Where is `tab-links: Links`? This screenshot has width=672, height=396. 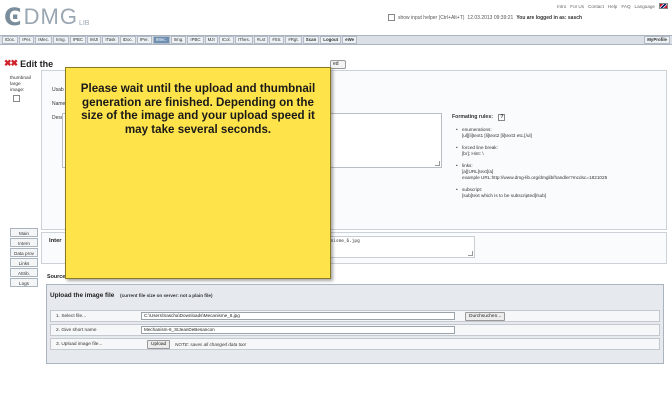 tab-links: Links is located at coordinates (24, 262).